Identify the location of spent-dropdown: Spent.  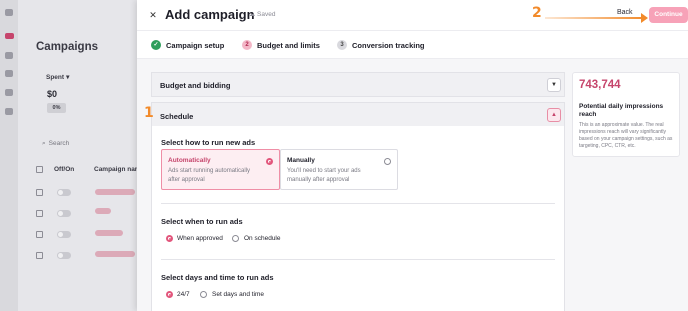
(57, 77).